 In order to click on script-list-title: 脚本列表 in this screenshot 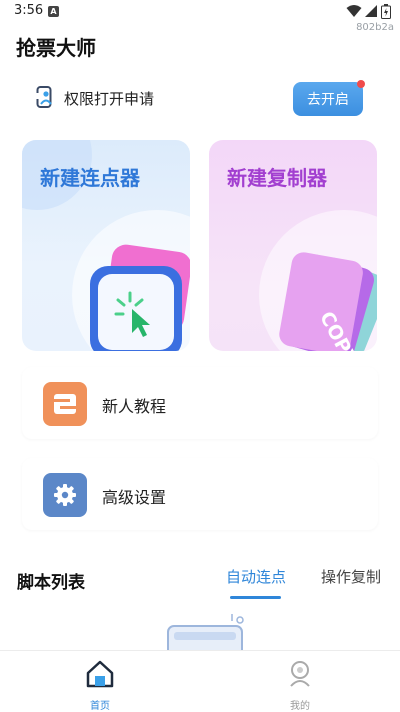, I will do `click(51, 583)`.